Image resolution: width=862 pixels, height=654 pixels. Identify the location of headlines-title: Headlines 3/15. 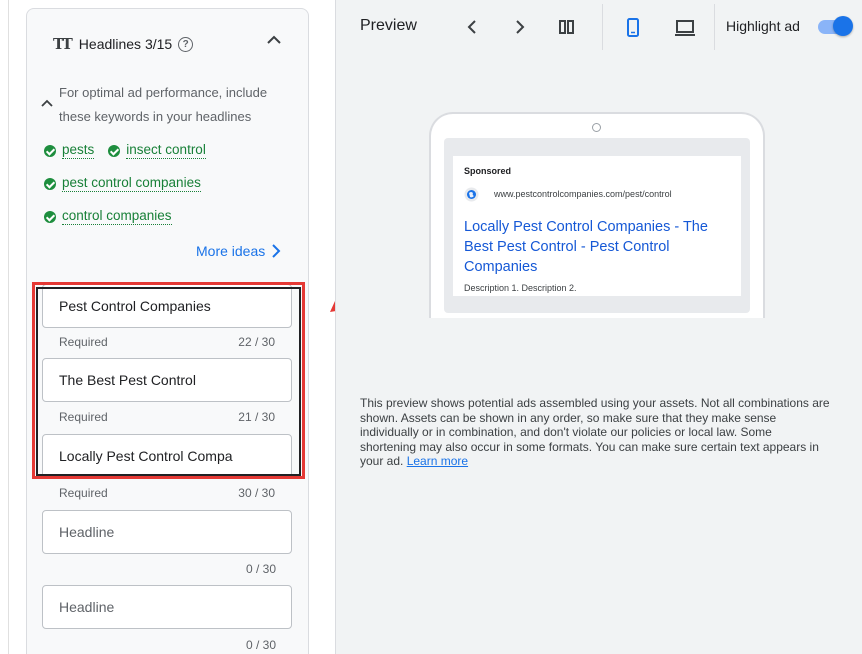
(125, 44).